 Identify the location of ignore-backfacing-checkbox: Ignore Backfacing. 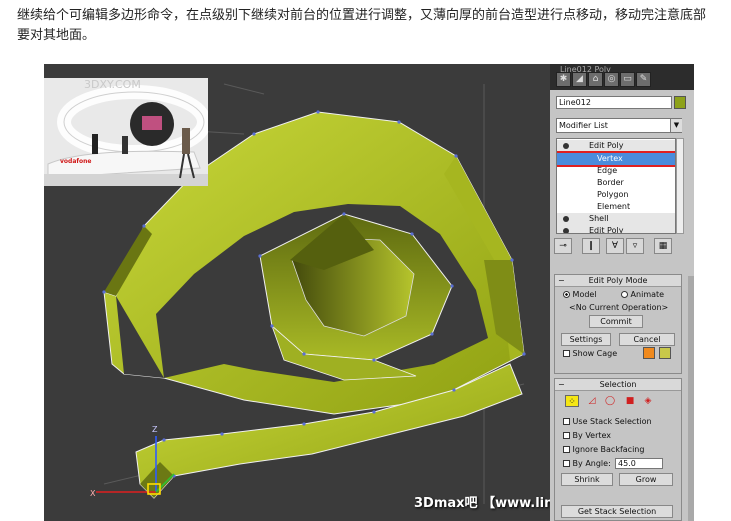
(603, 449).